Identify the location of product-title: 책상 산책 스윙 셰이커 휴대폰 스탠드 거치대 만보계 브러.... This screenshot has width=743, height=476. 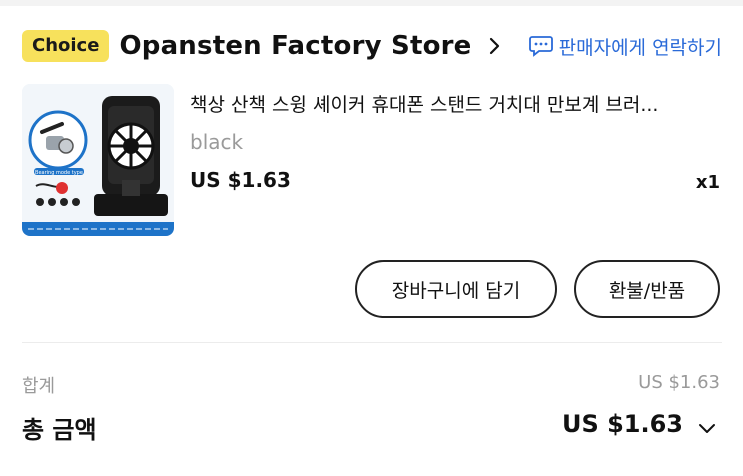
(455, 103).